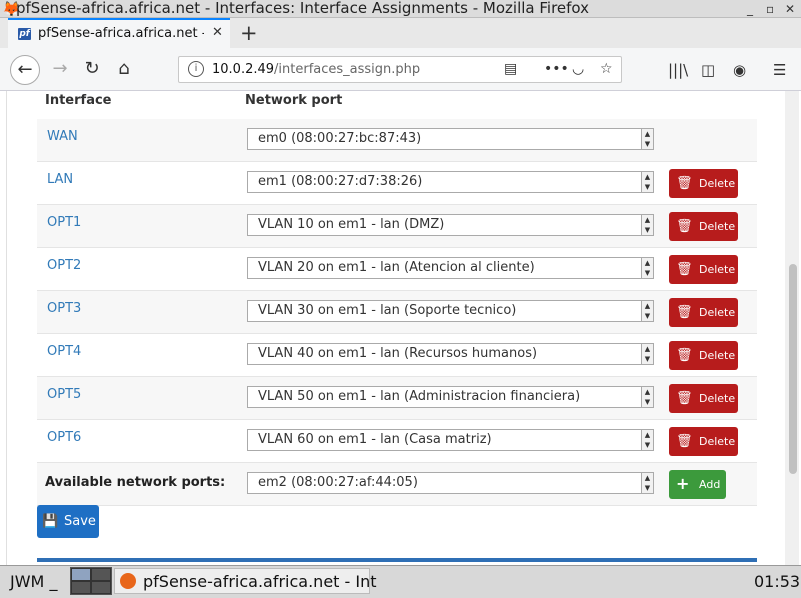 The height and width of the screenshot is (598, 801). I want to click on interface-link: OPT6, so click(64, 437).